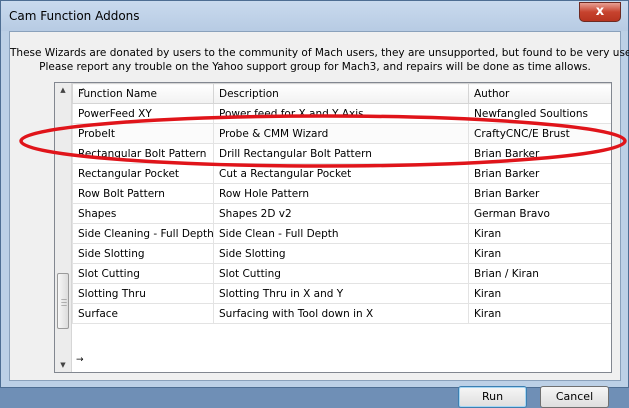 The image size is (629, 408). What do you see at coordinates (600, 12) in the screenshot?
I see `close-button: x` at bounding box center [600, 12].